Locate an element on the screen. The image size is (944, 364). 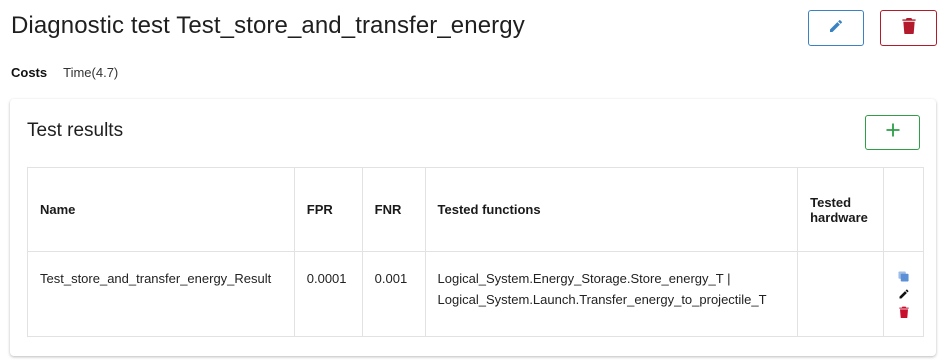
column-header-fnr: FNR is located at coordinates (393, 209).